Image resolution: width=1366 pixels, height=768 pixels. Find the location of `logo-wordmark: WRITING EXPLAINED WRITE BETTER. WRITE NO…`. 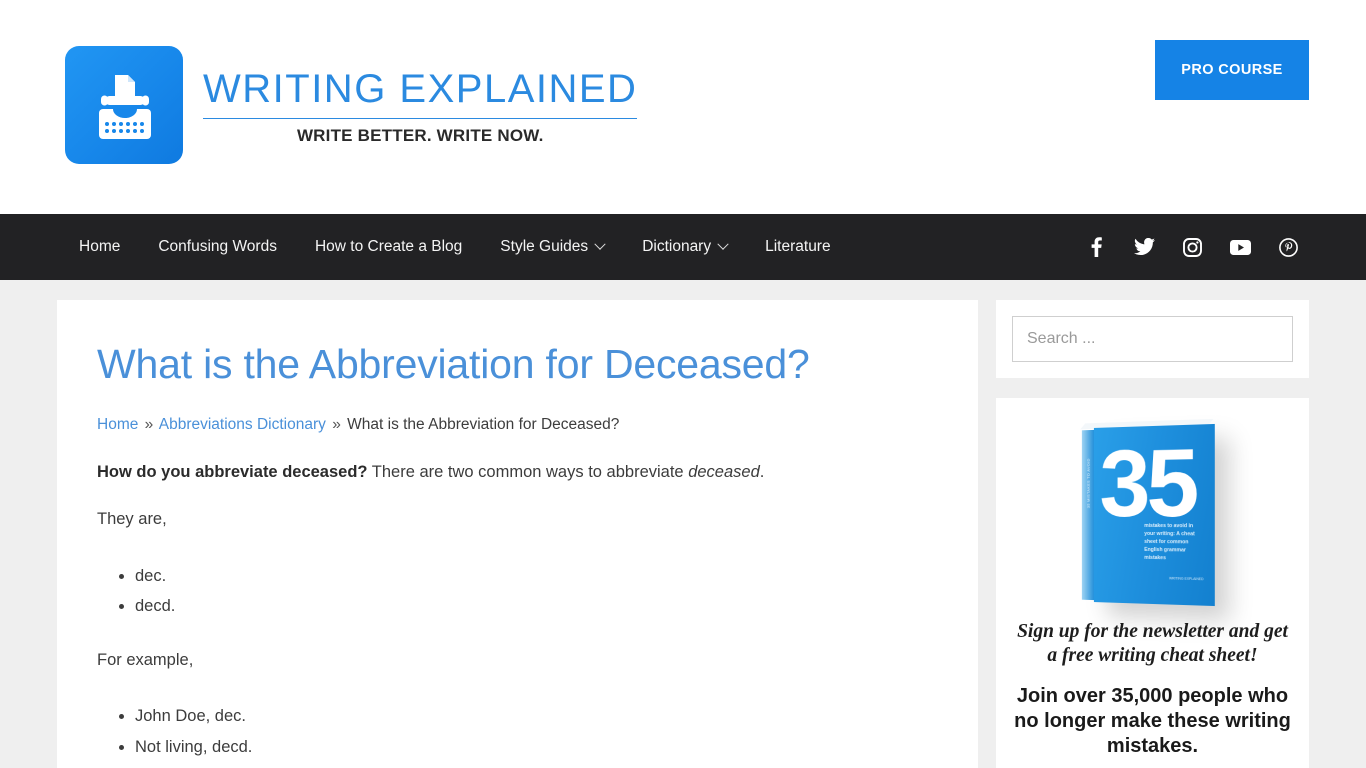

logo-wordmark: WRITING EXPLAINED WRITE BETTER. WRITE NO… is located at coordinates (420, 105).